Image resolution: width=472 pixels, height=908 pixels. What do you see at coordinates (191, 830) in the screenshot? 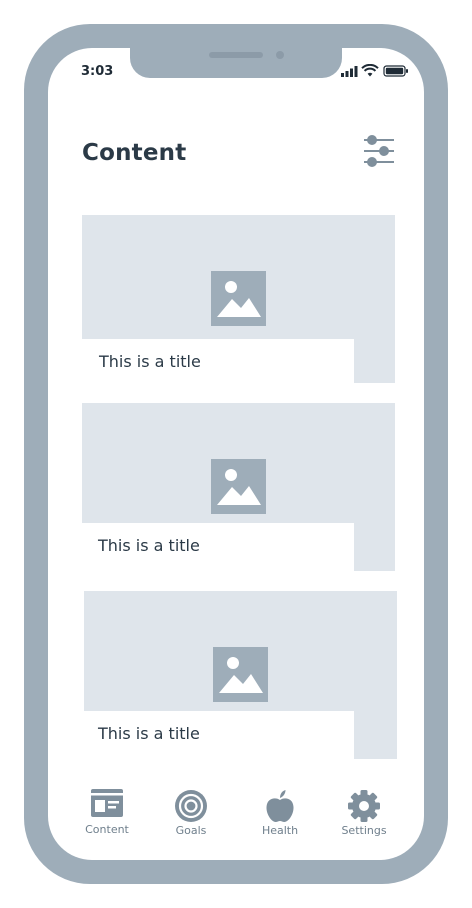
I see `tab-label: Goals` at bounding box center [191, 830].